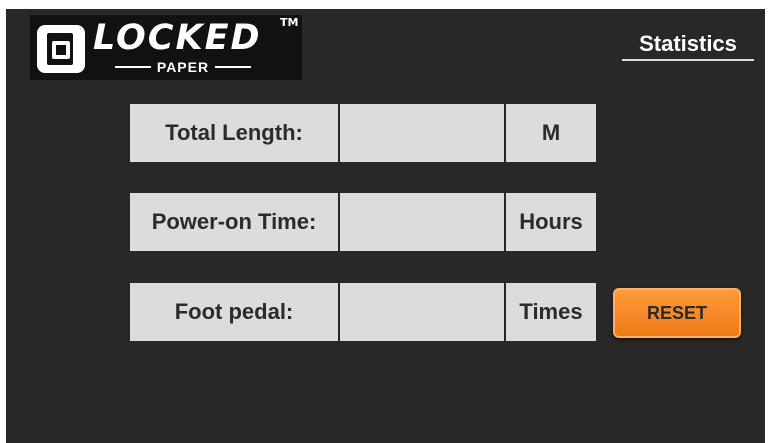 The width and height of the screenshot is (771, 443). Describe the element at coordinates (177, 38) in the screenshot. I see `logo-wordmark: LOCKED` at that location.